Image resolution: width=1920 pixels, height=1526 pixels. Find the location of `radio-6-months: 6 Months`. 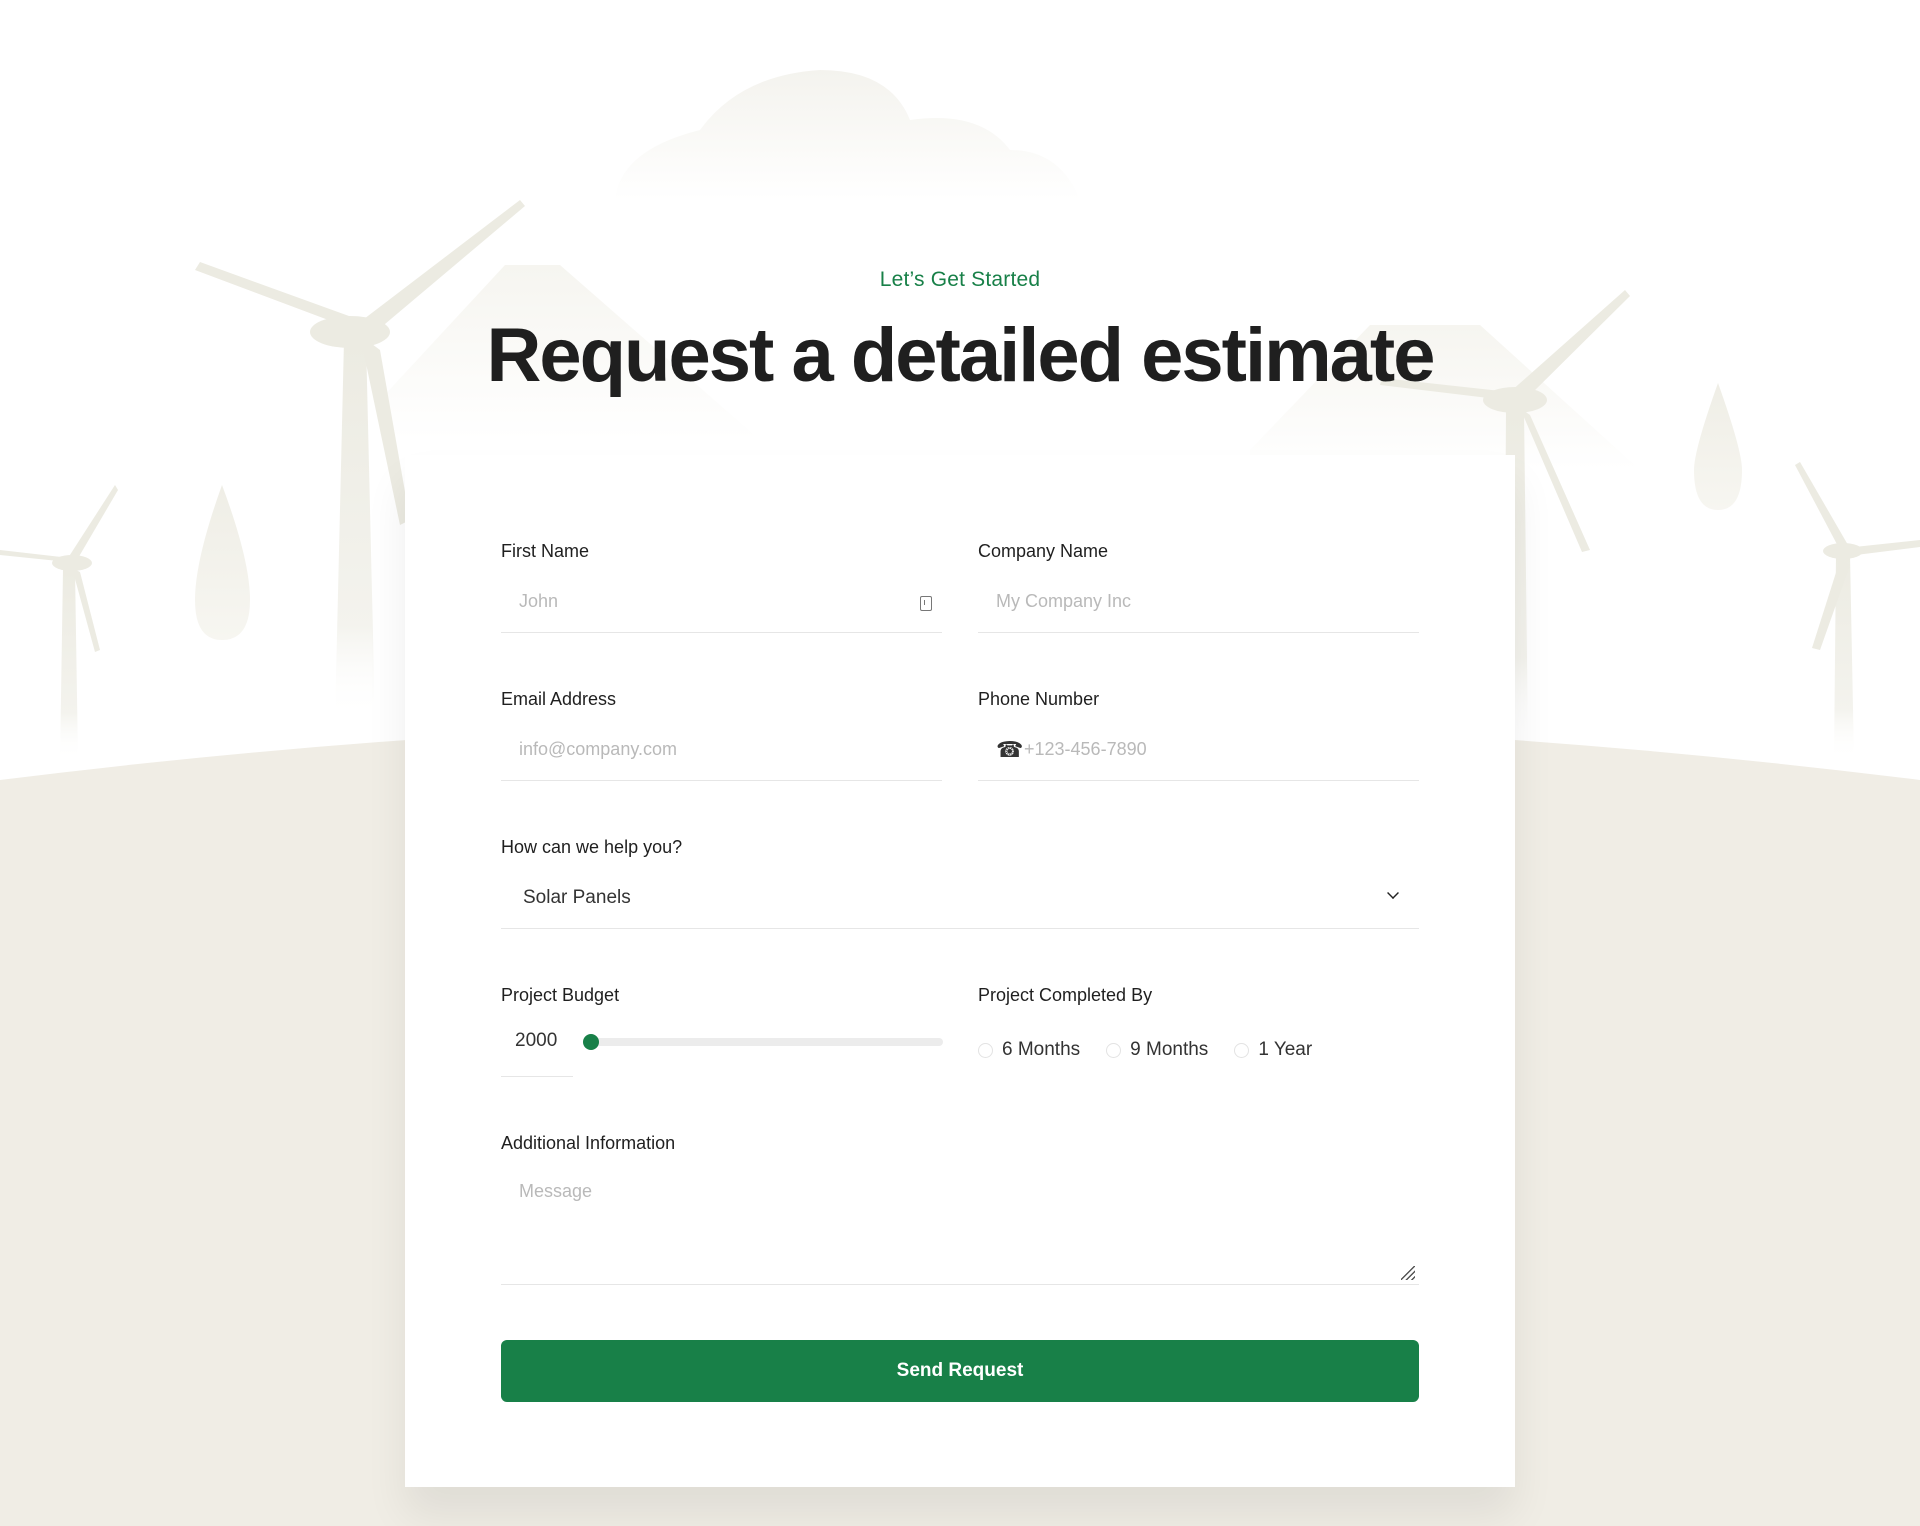

radio-6-months: 6 Months is located at coordinates (1029, 1050).